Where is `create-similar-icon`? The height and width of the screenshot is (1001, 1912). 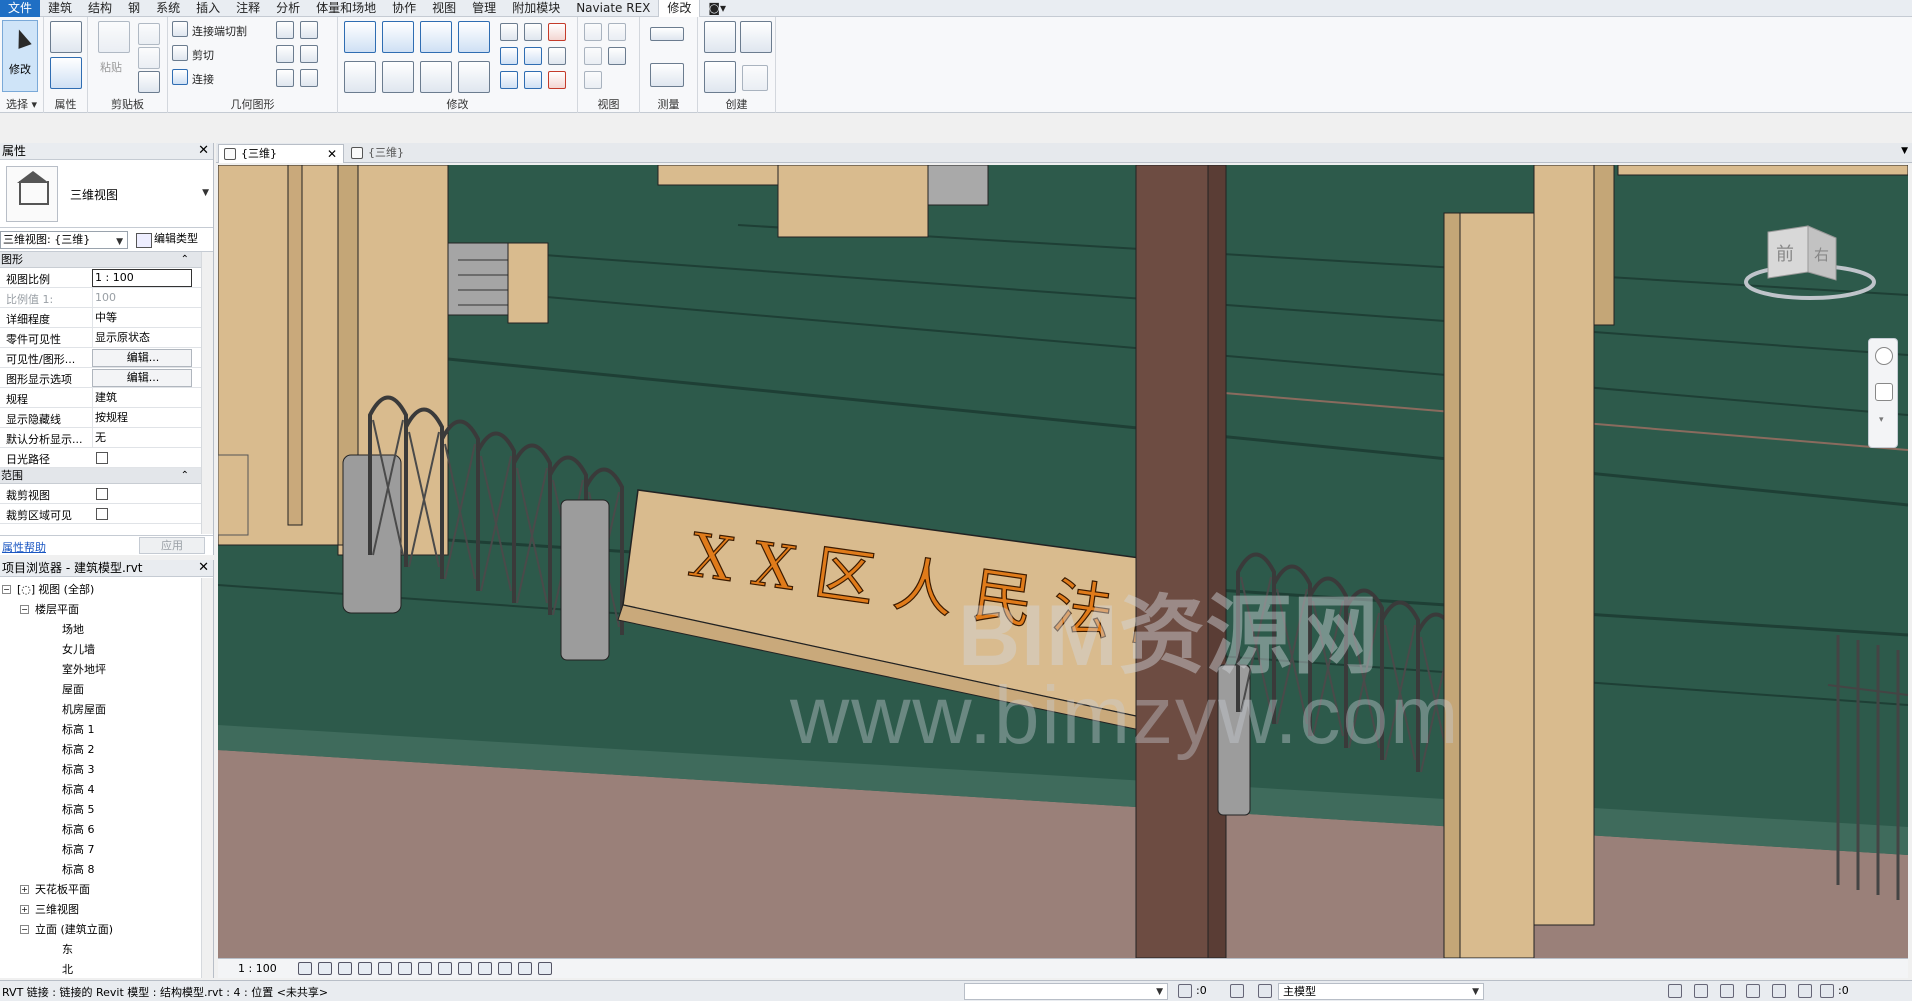
create-similar-icon is located at coordinates (755, 78).